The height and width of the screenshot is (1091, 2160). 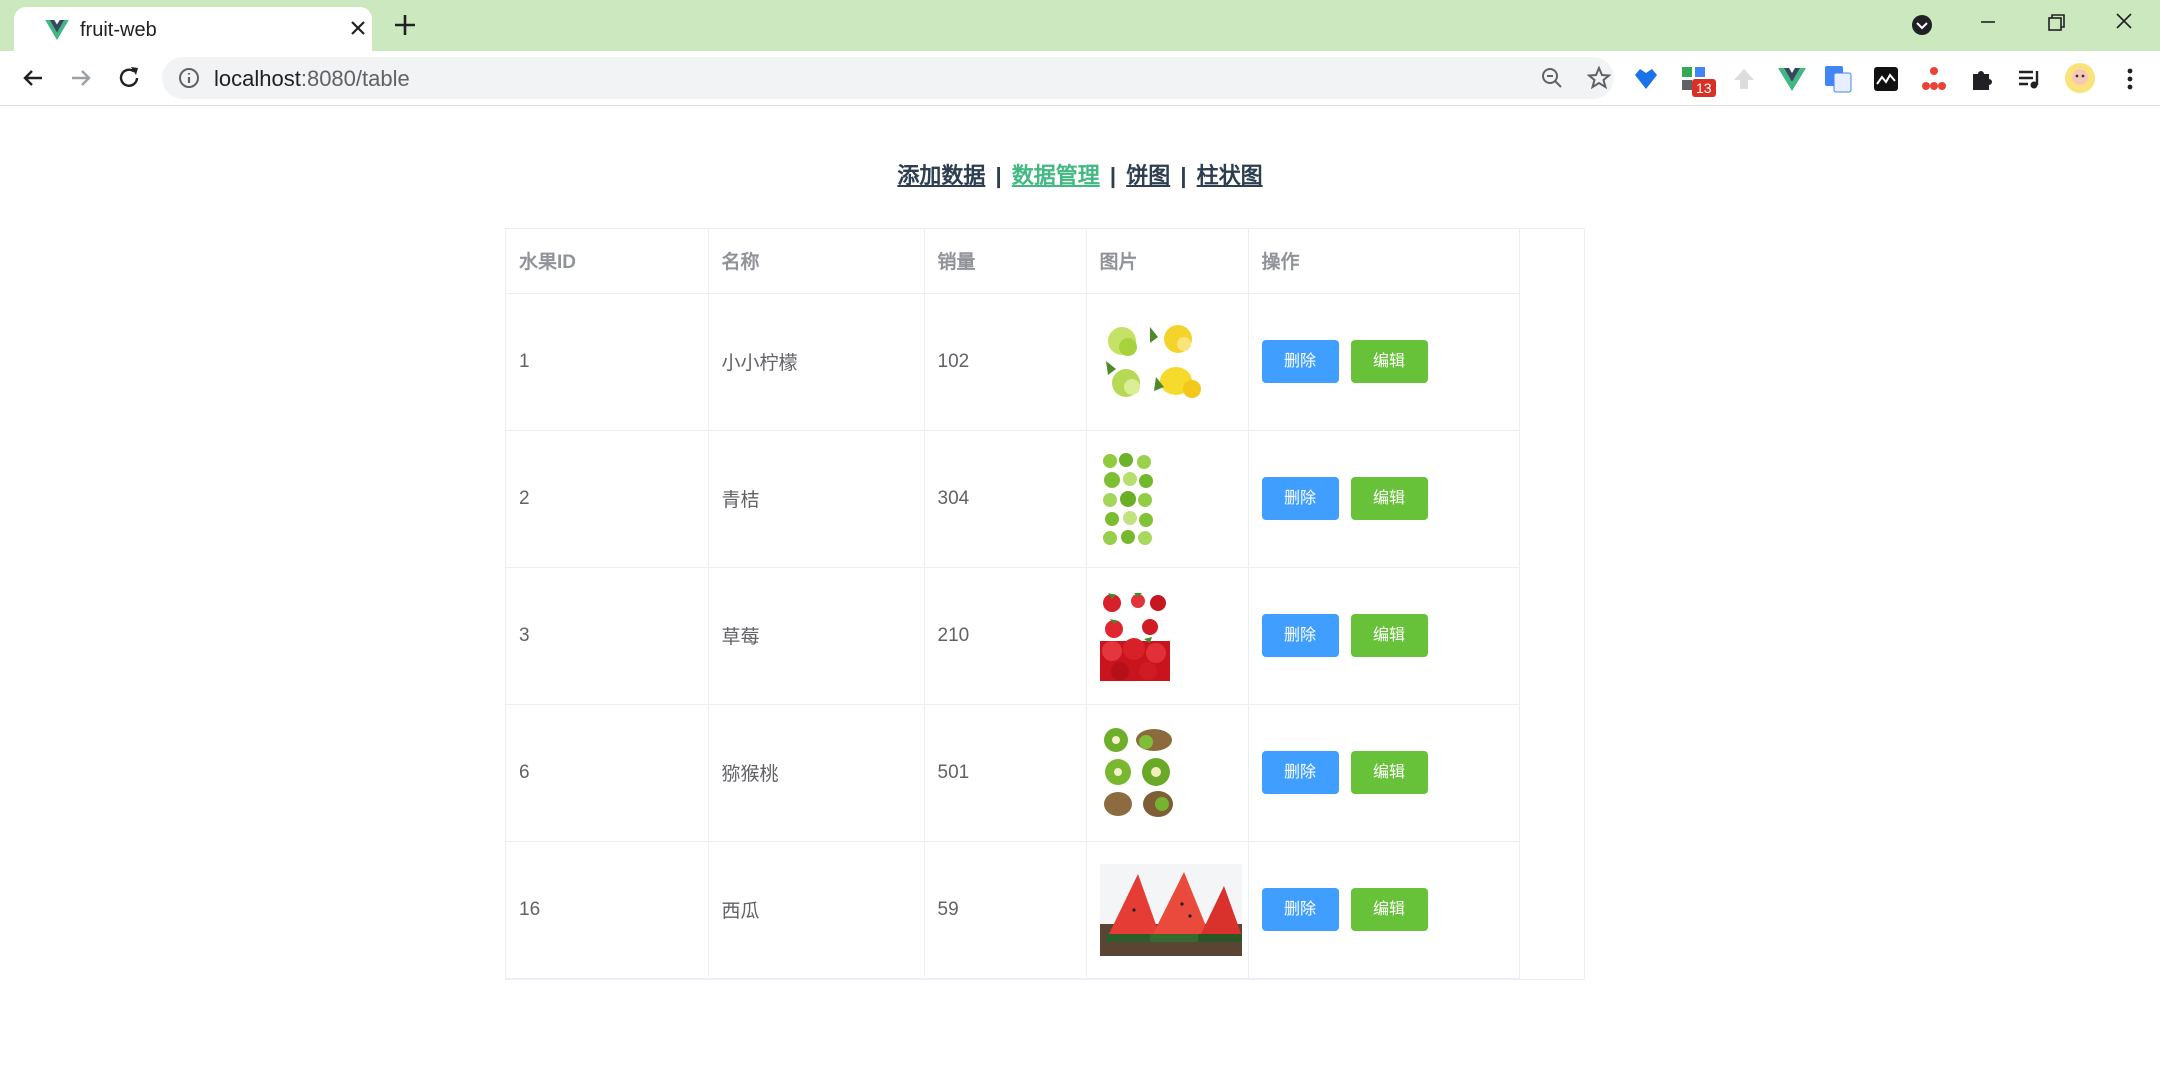 What do you see at coordinates (1005, 499) in the screenshot?
I see `cell-sales: 304` at bounding box center [1005, 499].